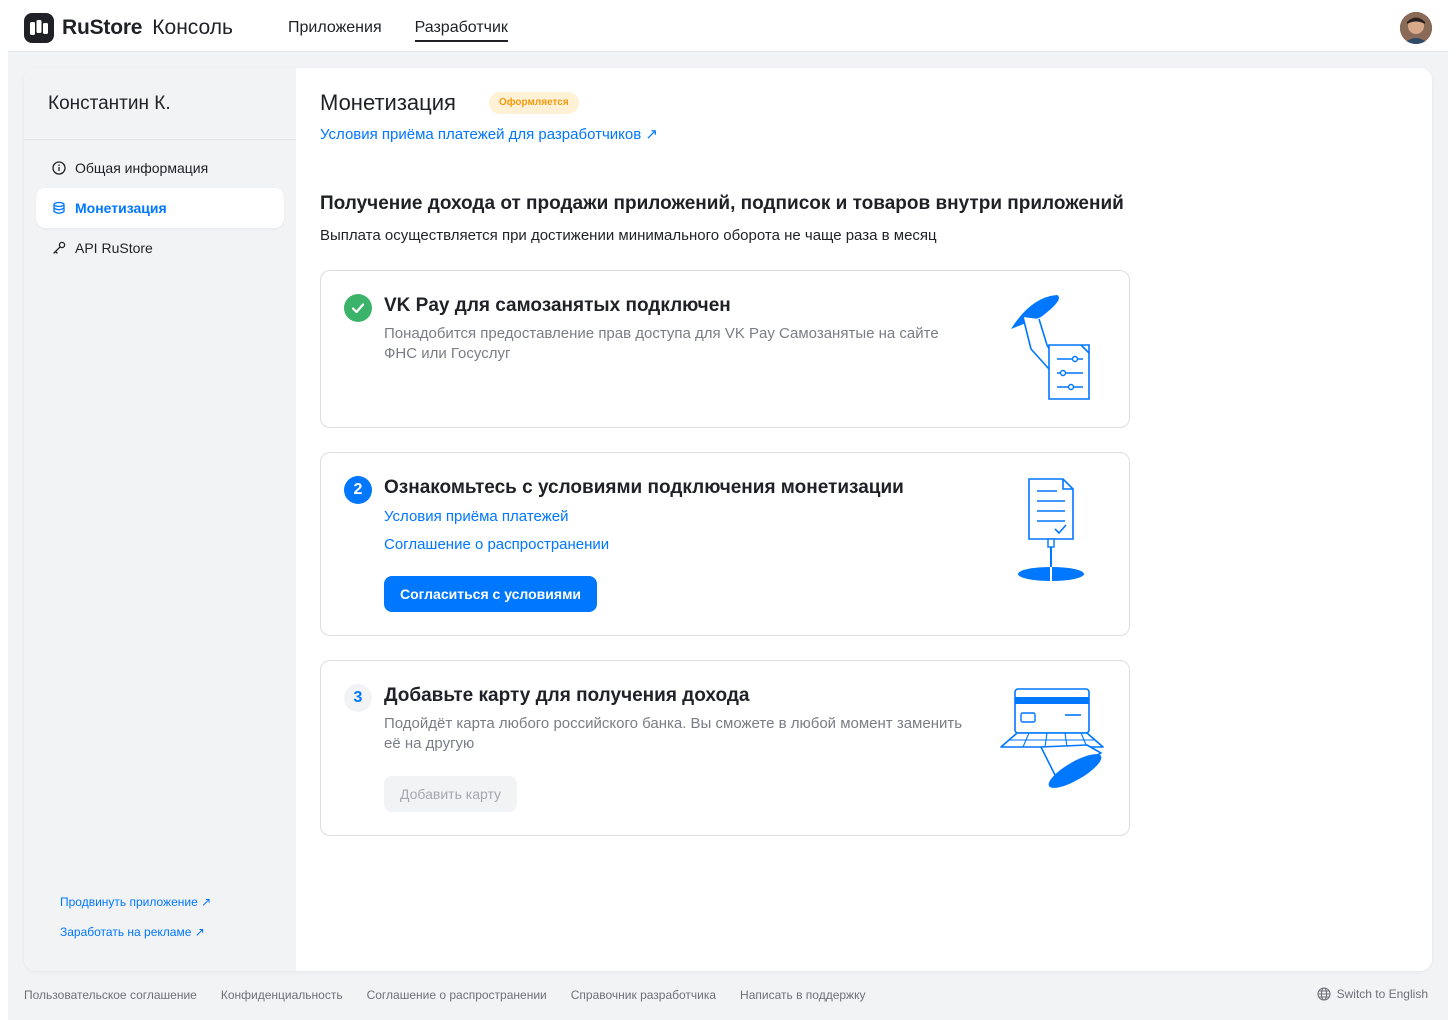 The image size is (1456, 1020). What do you see at coordinates (534, 103) in the screenshot?
I see `status-badge: Оформляется` at bounding box center [534, 103].